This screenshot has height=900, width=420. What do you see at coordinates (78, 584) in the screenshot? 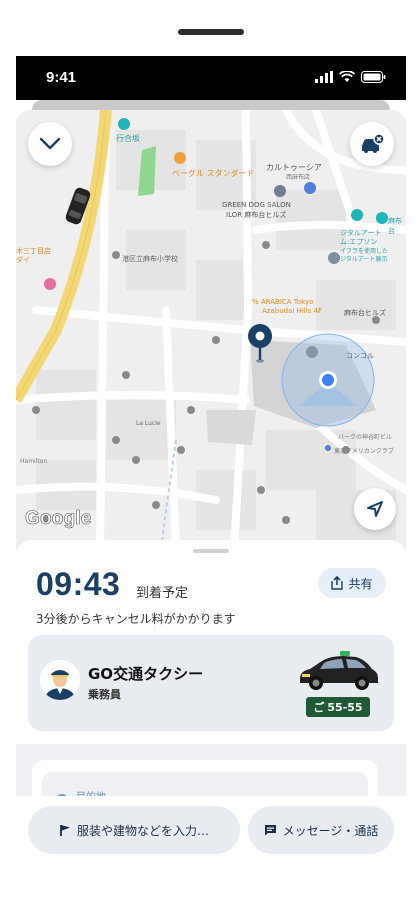
I see `eta-time: 09:43` at bounding box center [78, 584].